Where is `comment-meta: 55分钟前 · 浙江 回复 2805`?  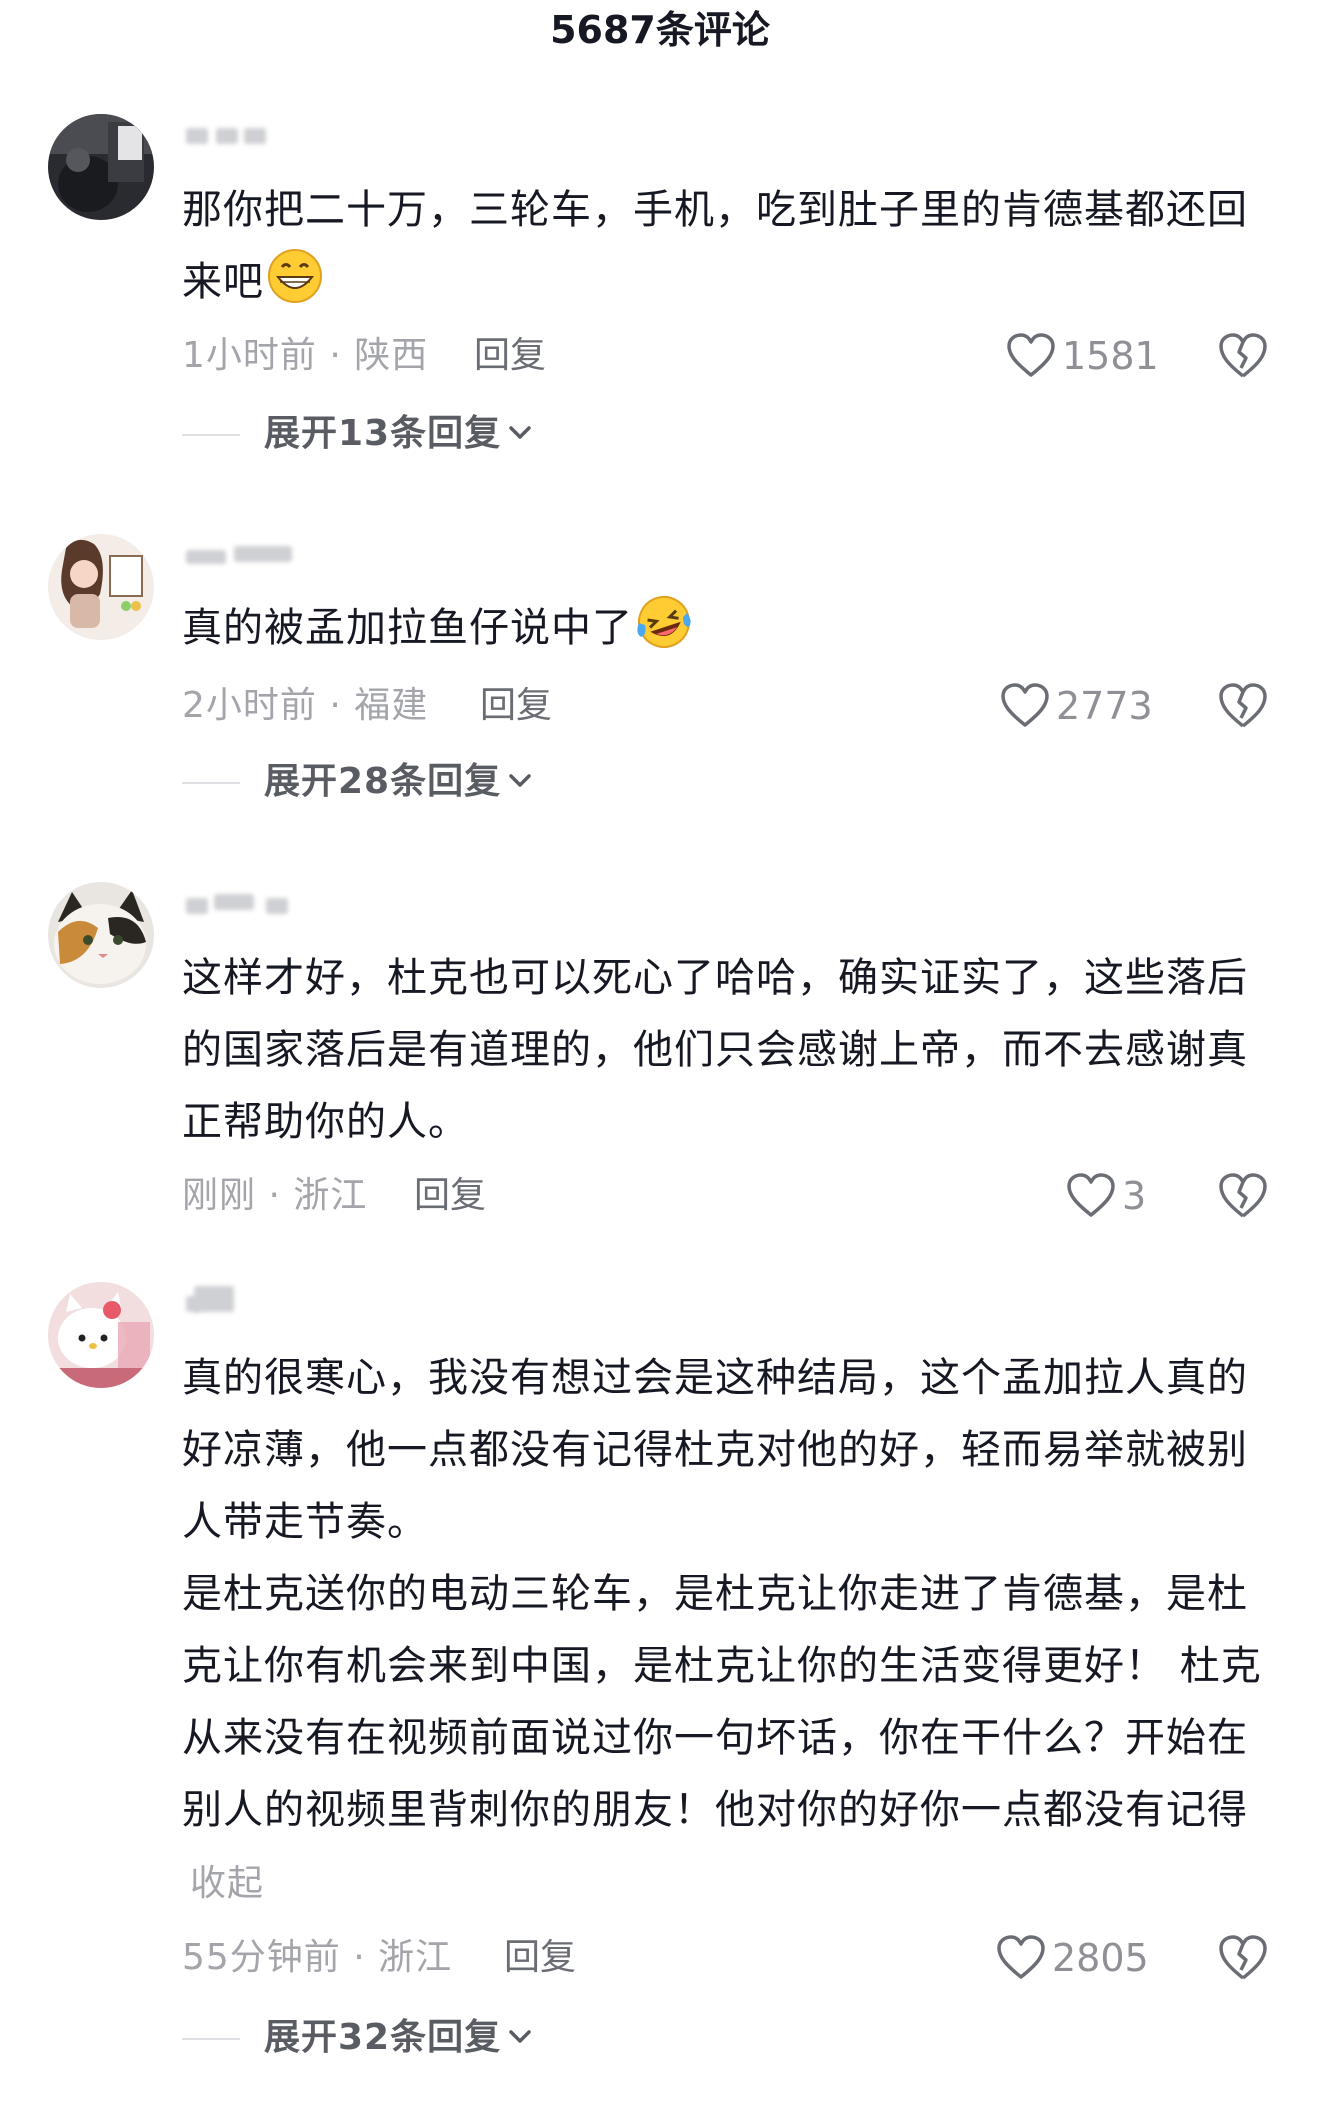 comment-meta: 55分钟前 · 浙江 回复 2805 is located at coordinates (732, 1958).